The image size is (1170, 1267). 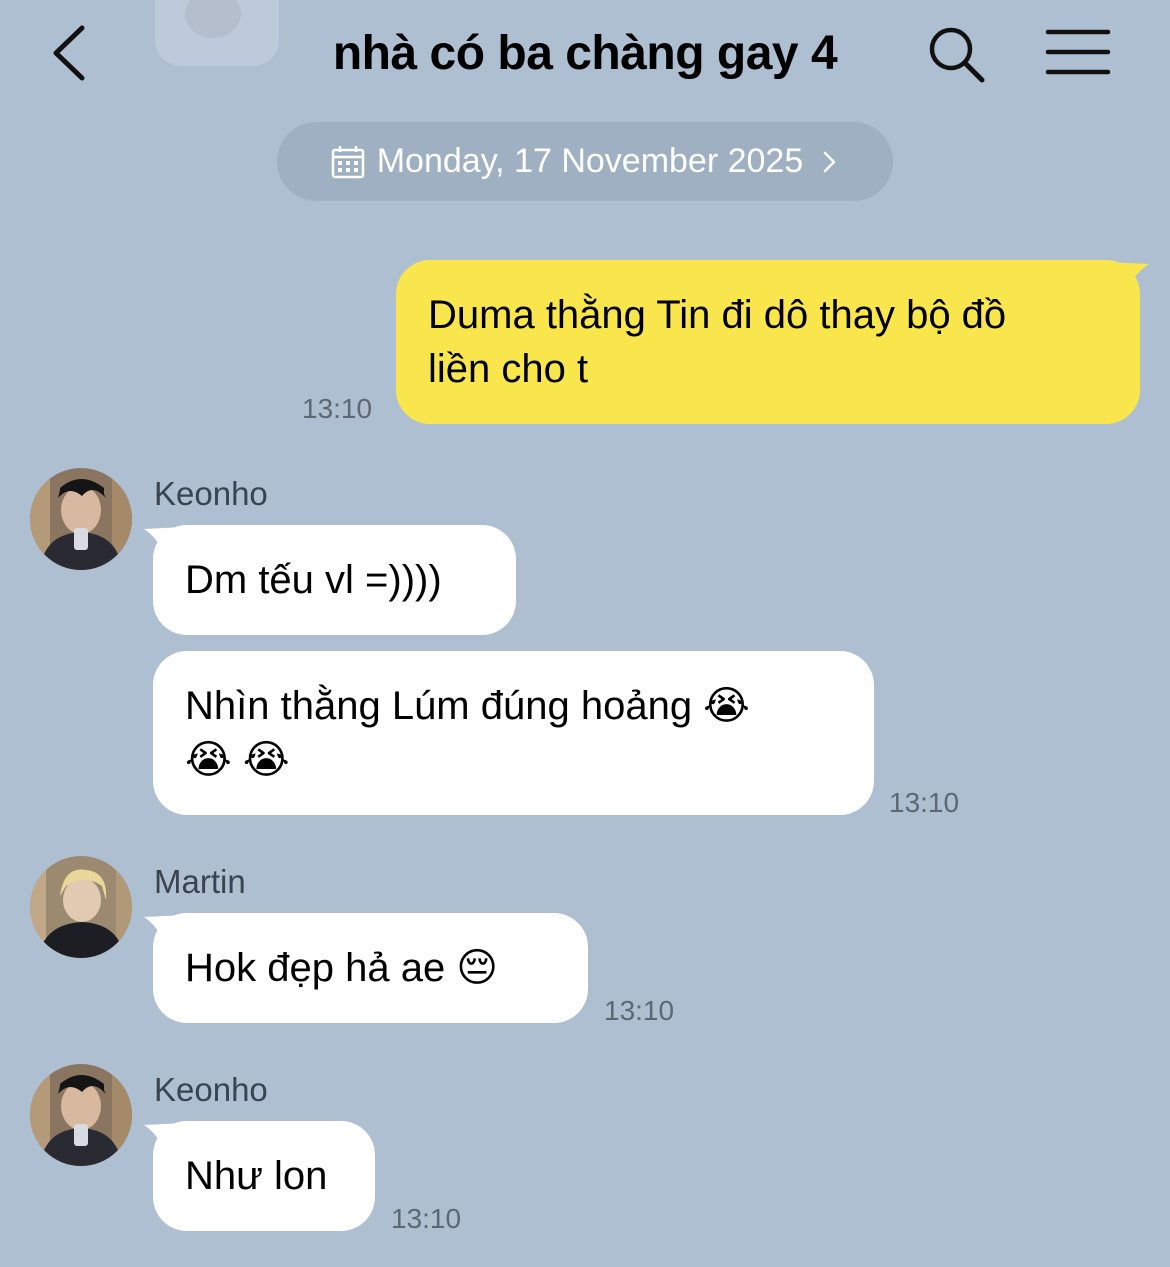 I want to click on chevron-left-icon, so click(x=69, y=53).